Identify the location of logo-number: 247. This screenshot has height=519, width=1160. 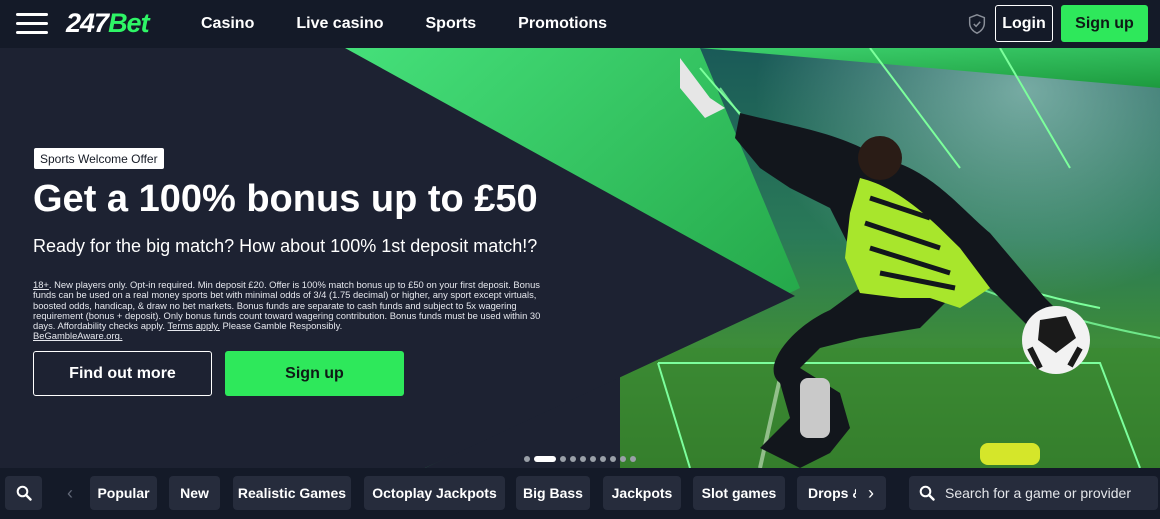
(87, 23).